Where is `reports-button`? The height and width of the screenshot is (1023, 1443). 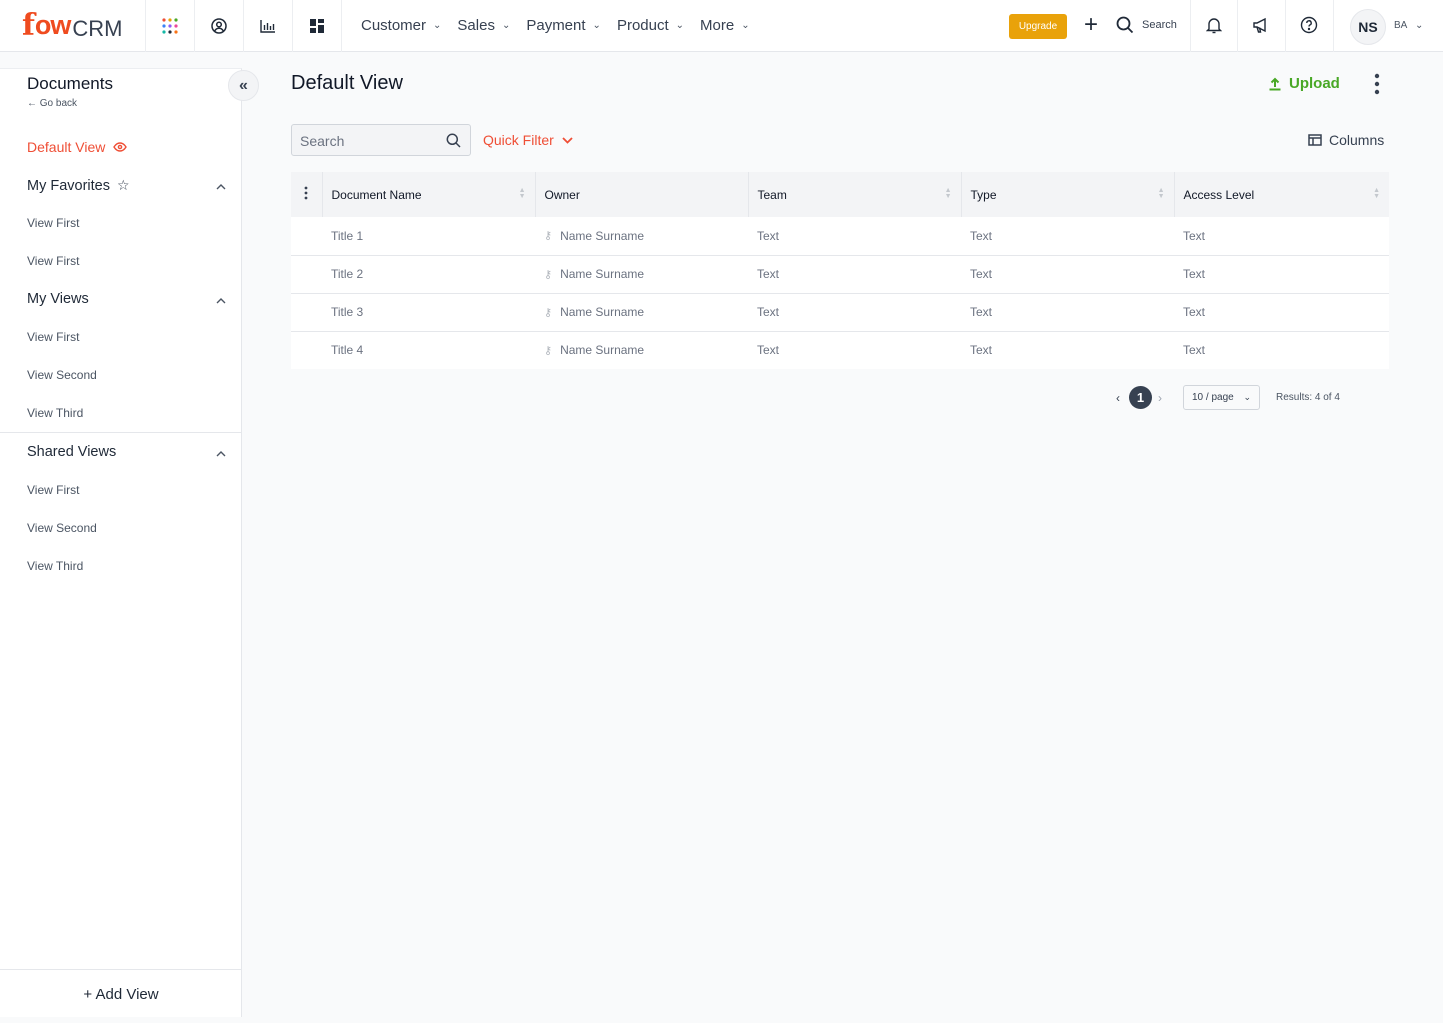
reports-button is located at coordinates (268, 26).